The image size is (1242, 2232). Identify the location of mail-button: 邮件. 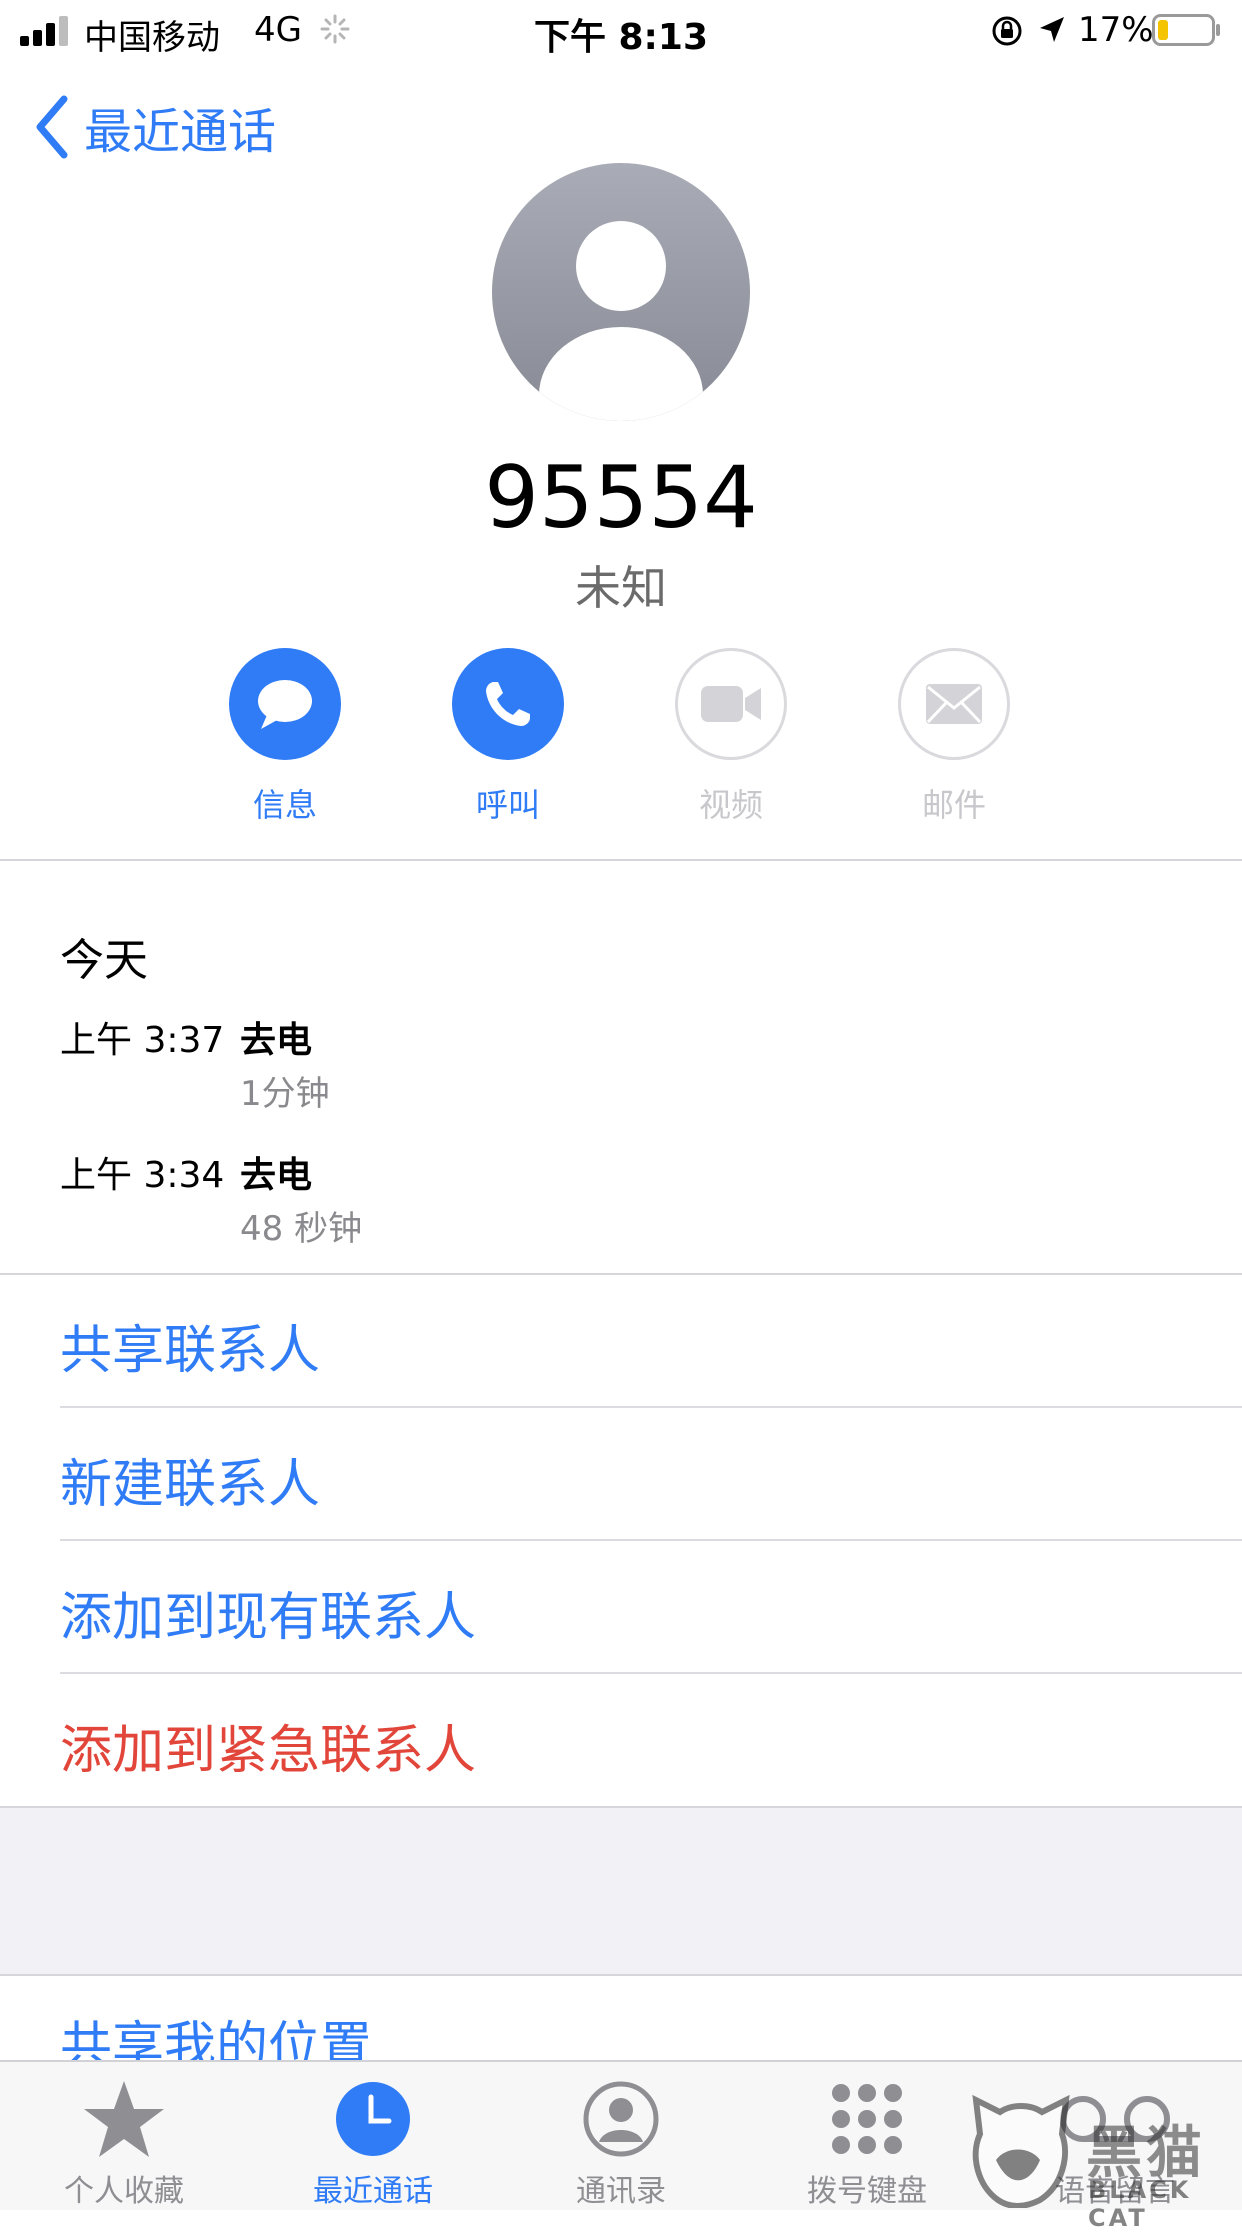
(954, 737).